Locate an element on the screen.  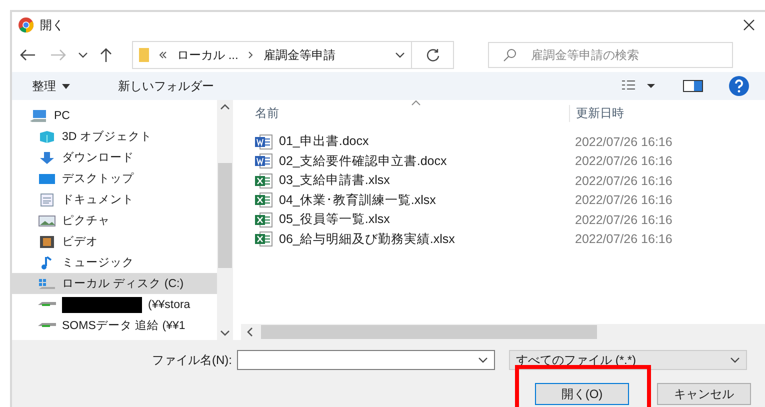
computer-icon is located at coordinates (39, 115).